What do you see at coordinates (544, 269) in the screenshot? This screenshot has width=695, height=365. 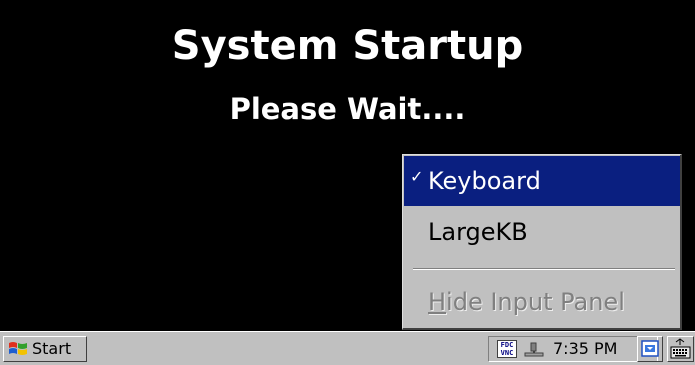 I see `menu-separator` at bounding box center [544, 269].